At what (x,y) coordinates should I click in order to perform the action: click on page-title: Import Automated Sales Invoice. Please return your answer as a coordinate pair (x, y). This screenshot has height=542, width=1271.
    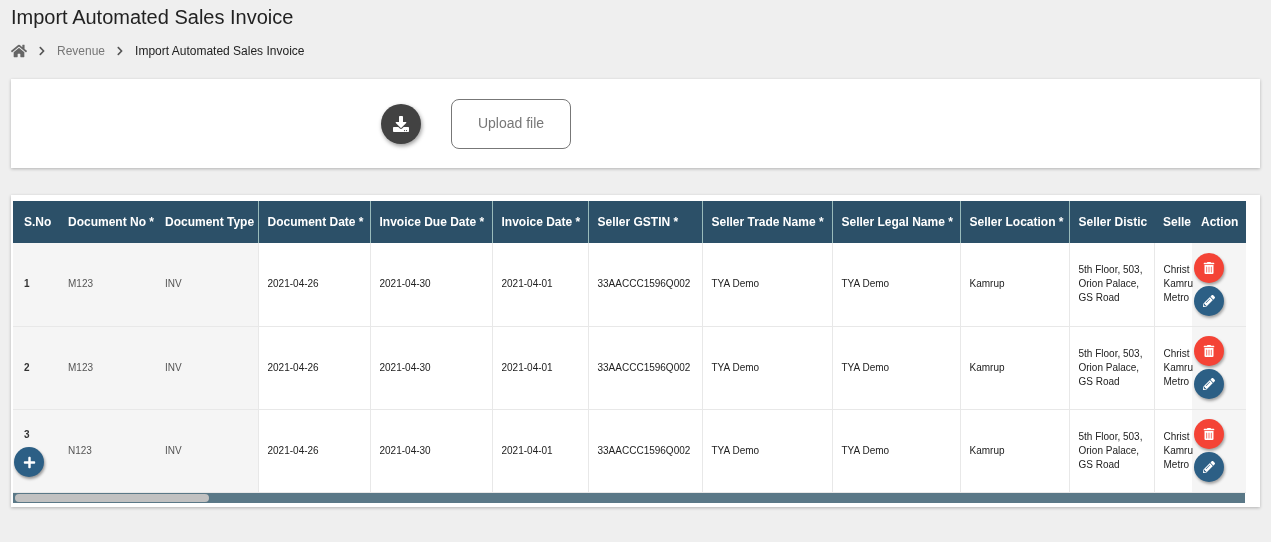
    Looking at the image, I should click on (152, 17).